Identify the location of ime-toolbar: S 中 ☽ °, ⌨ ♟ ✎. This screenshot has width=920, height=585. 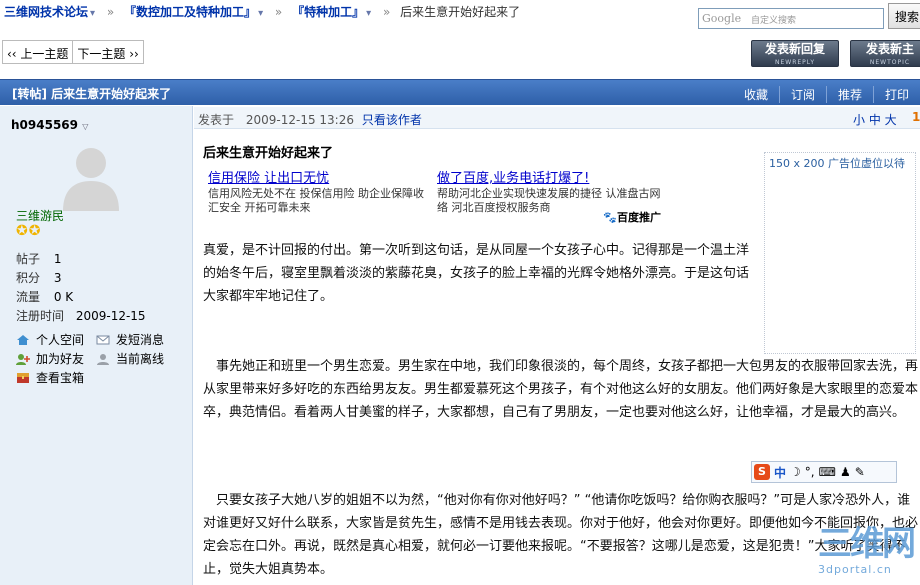
(824, 472).